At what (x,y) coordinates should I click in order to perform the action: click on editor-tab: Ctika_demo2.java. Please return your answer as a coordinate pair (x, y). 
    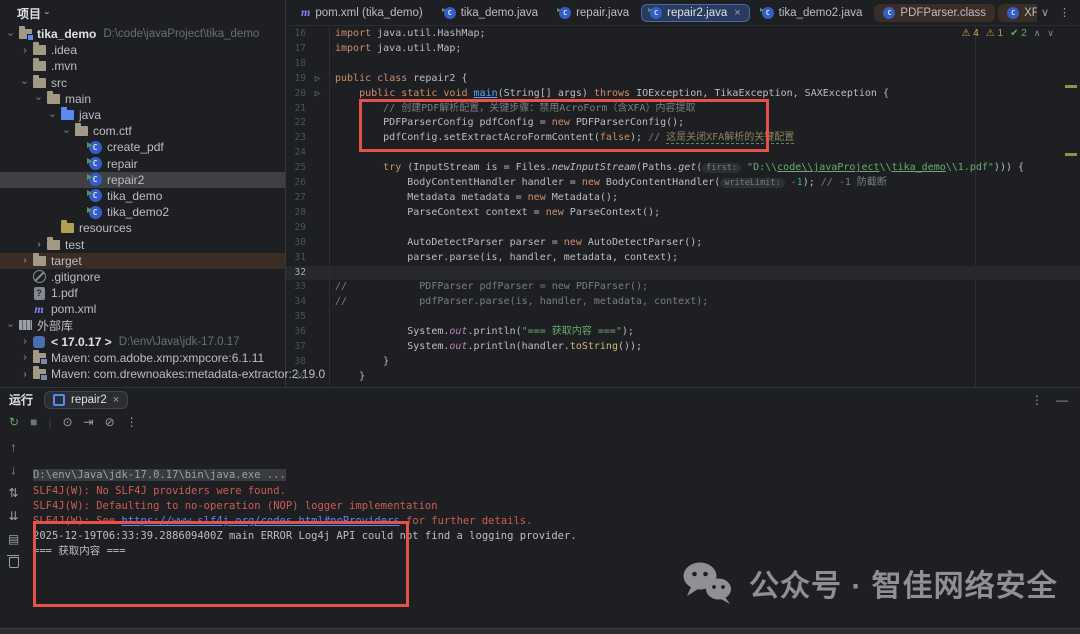
    Looking at the image, I should click on (812, 13).